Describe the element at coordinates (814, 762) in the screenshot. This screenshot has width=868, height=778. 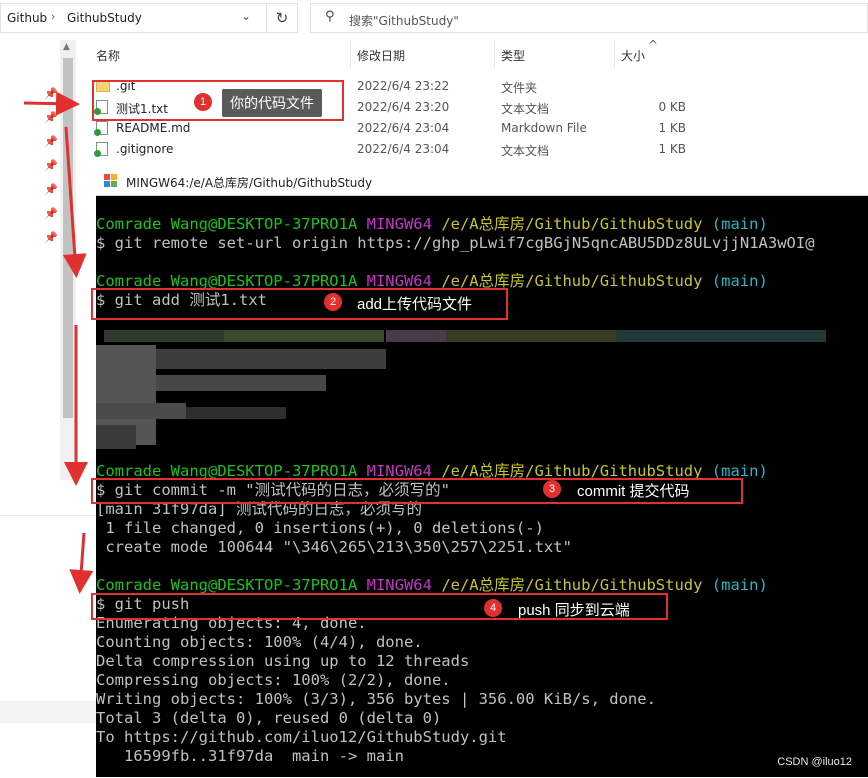
I see `watermark: CSDN @iluo12` at that location.